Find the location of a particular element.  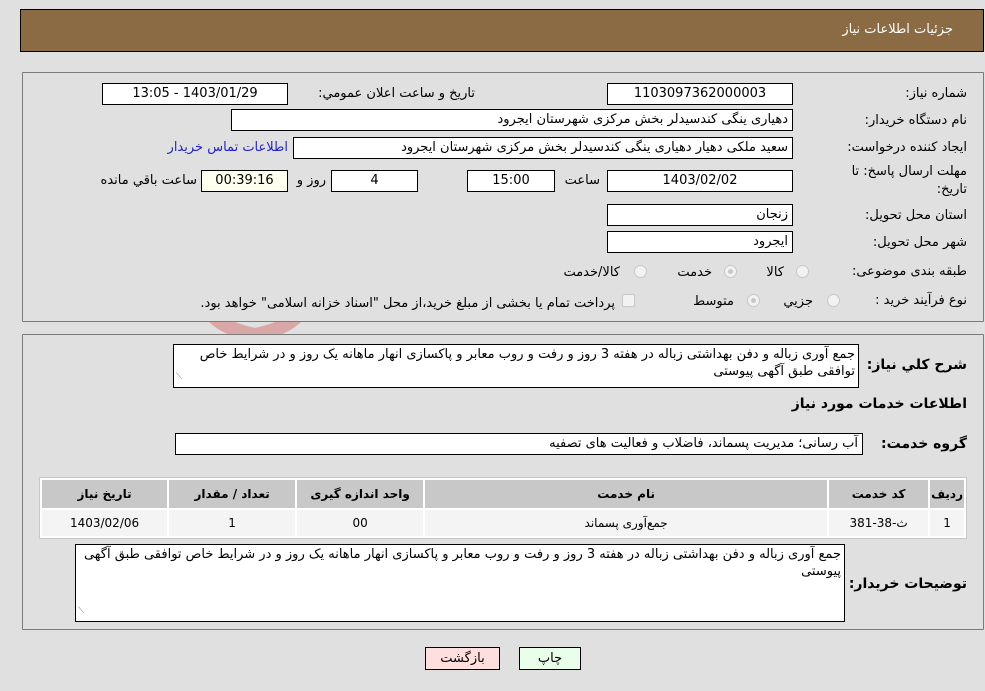

category-radio-goods-service is located at coordinates (640, 271).